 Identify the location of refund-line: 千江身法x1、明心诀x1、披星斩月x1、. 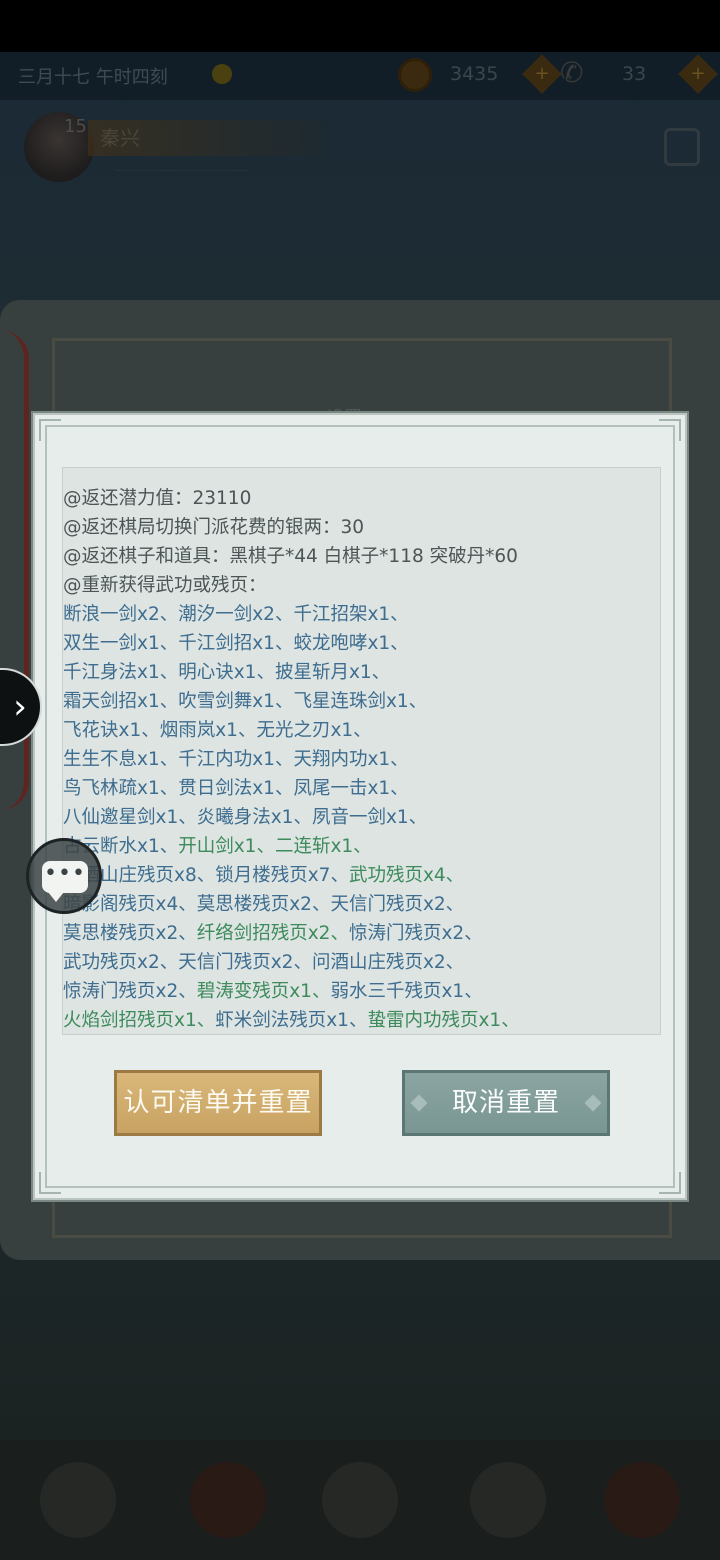
(361, 672).